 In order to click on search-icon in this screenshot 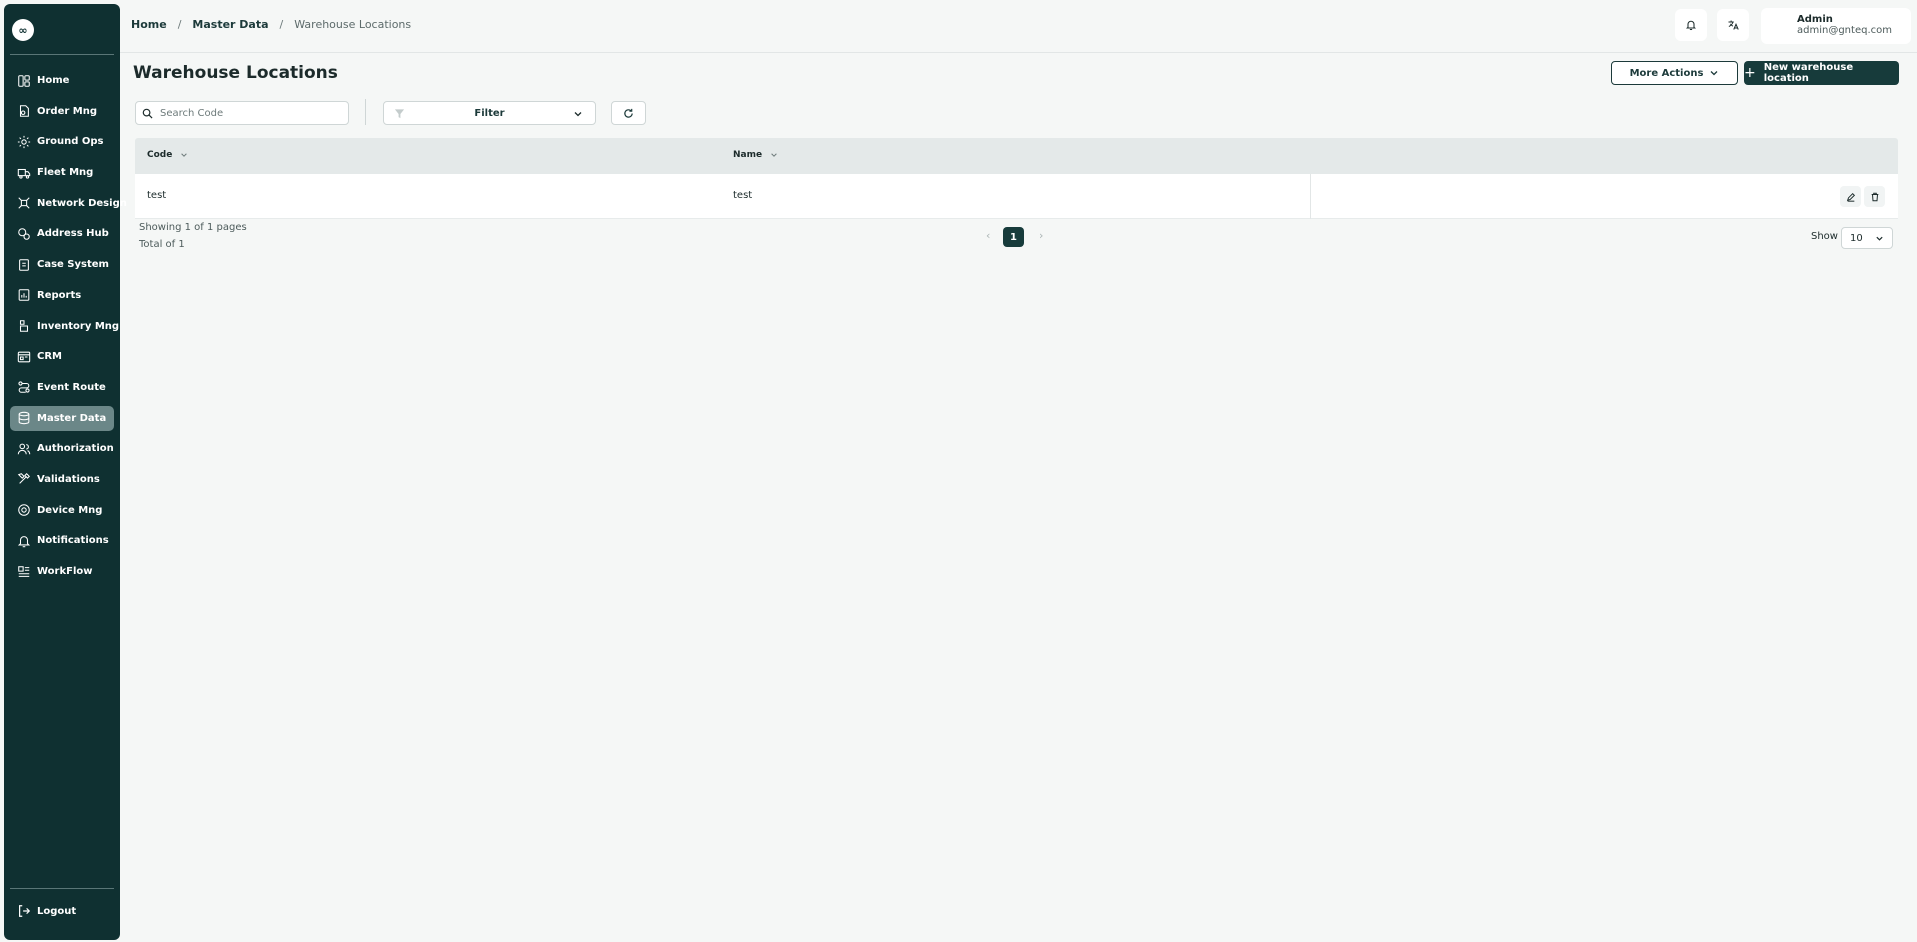, I will do `click(147, 113)`.